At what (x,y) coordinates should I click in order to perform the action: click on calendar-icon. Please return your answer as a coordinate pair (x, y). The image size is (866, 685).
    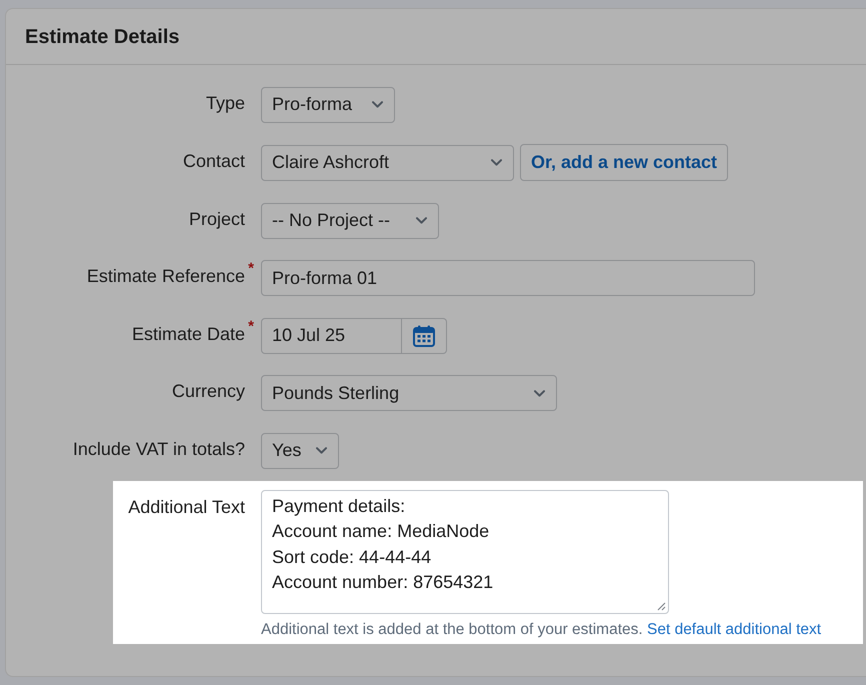
    Looking at the image, I should click on (424, 335).